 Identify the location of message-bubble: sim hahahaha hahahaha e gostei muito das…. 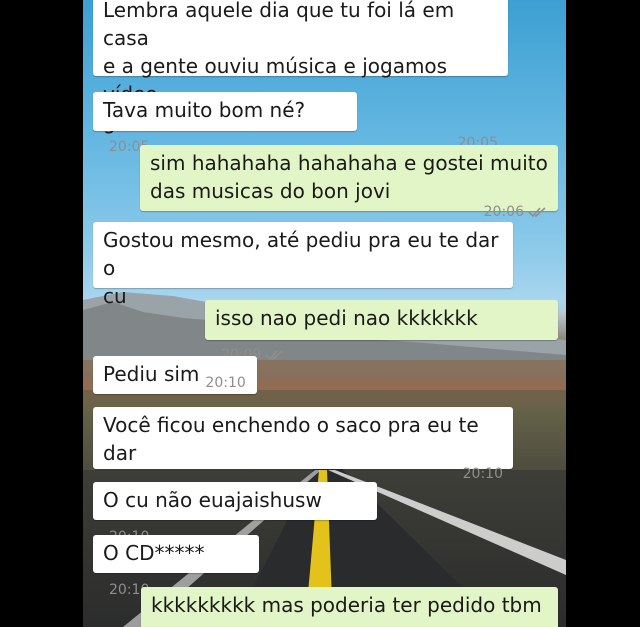
(349, 182).